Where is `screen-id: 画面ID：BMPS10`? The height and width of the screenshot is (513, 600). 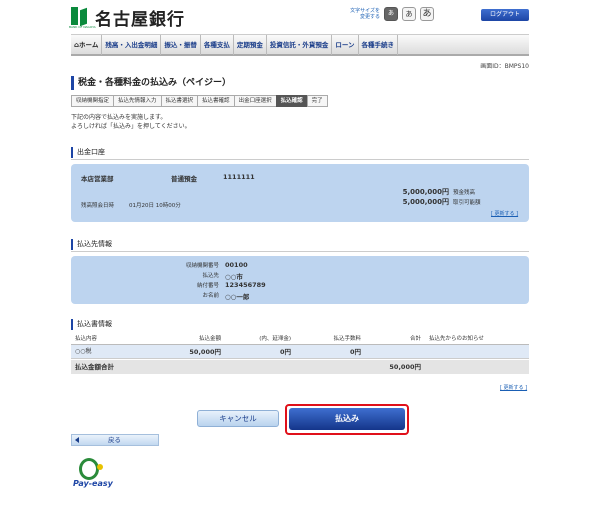 screen-id: 画面ID：BMPS10 is located at coordinates (504, 66).